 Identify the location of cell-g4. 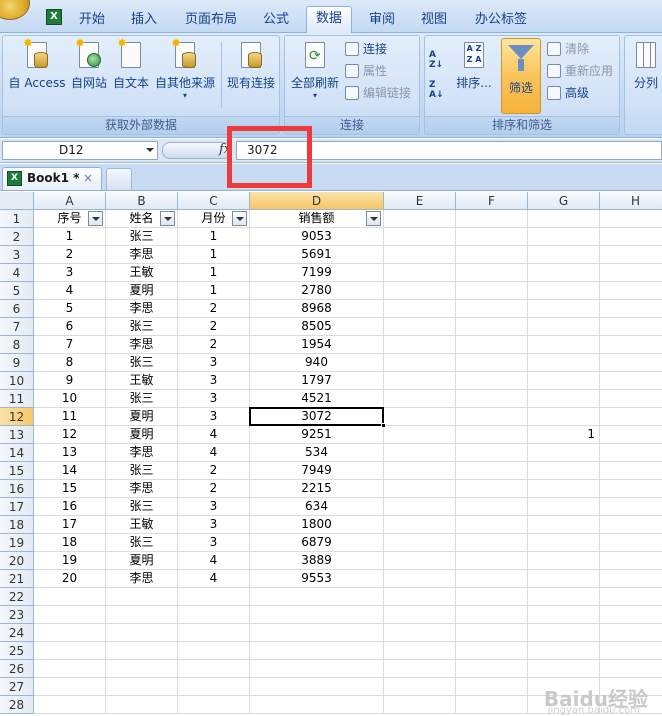
(564, 273).